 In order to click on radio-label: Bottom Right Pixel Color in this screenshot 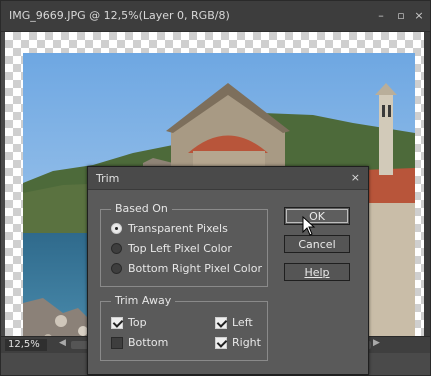, I will do `click(195, 268)`.